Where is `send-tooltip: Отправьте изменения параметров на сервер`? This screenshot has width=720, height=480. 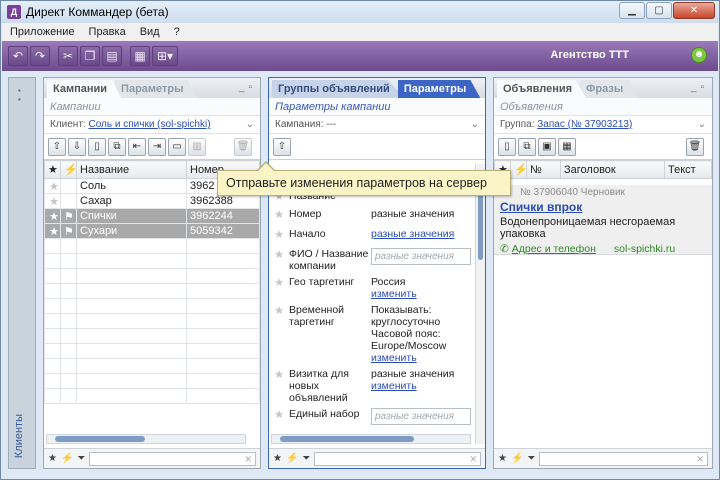 send-tooltip: Отправьте изменения параметров на сервер is located at coordinates (364, 178).